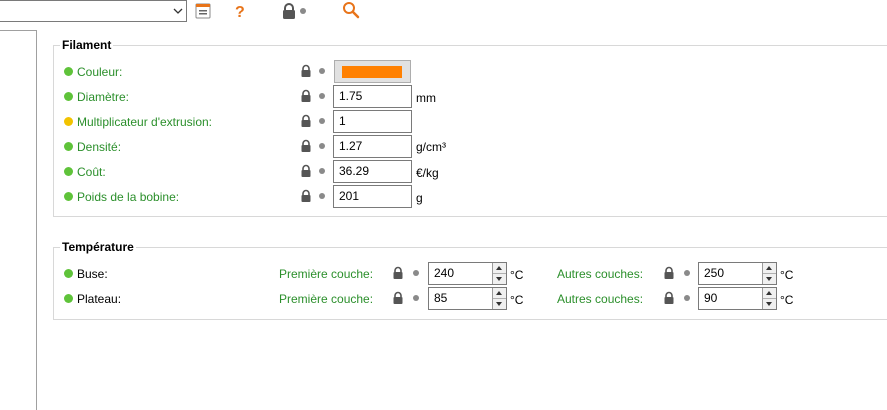 The width and height of the screenshot is (887, 410). Describe the element at coordinates (517, 300) in the screenshot. I see `bed-first-layer-unit: °C` at that location.